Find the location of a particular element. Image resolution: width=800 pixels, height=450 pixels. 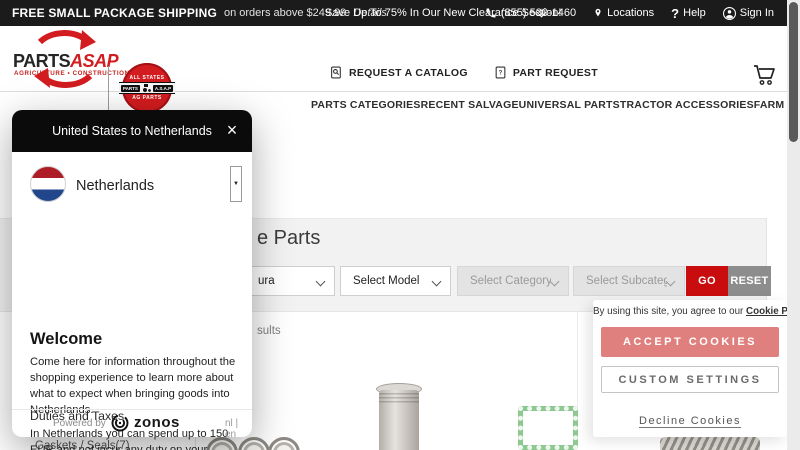

location-pin-icon is located at coordinates (598, 12).